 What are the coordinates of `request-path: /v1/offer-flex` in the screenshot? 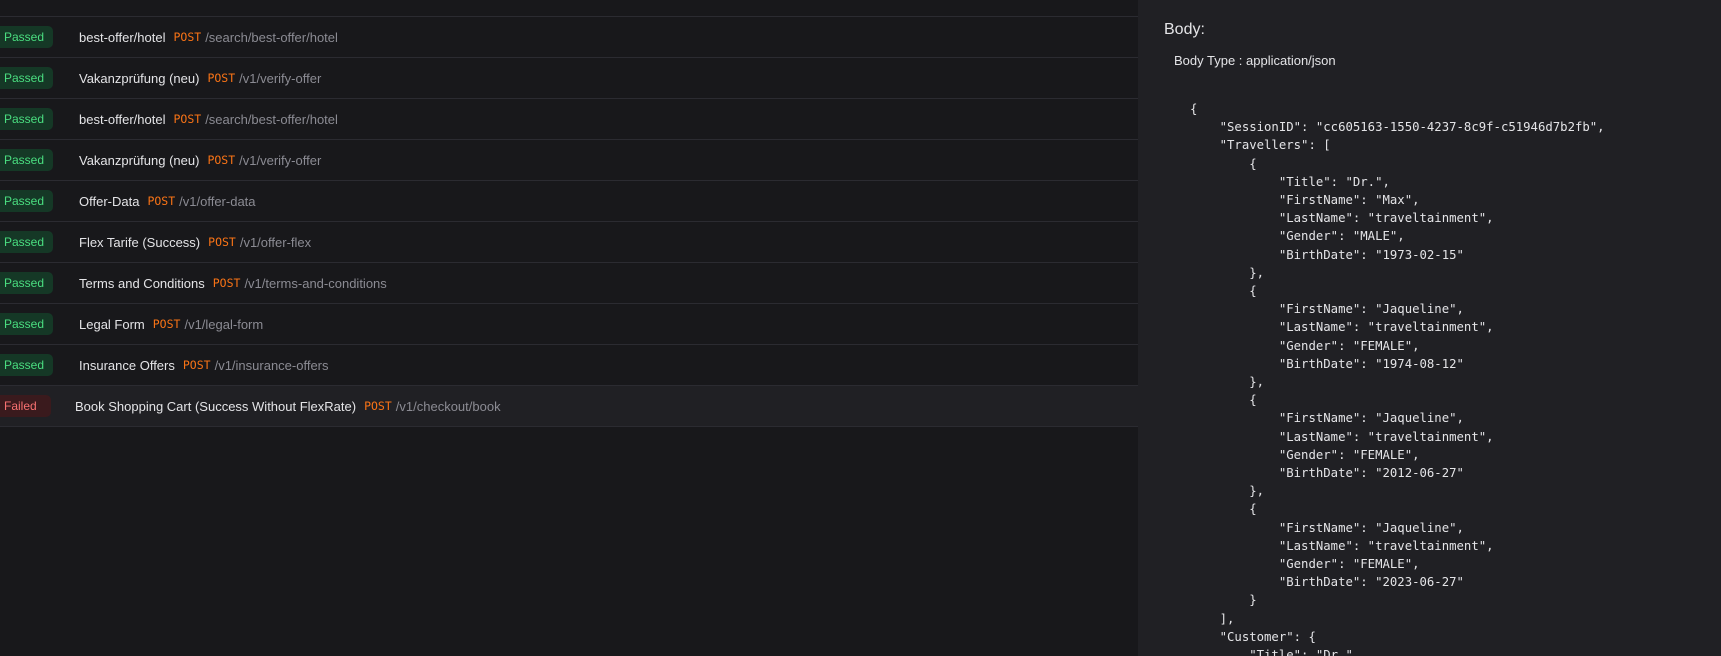 It's located at (275, 242).